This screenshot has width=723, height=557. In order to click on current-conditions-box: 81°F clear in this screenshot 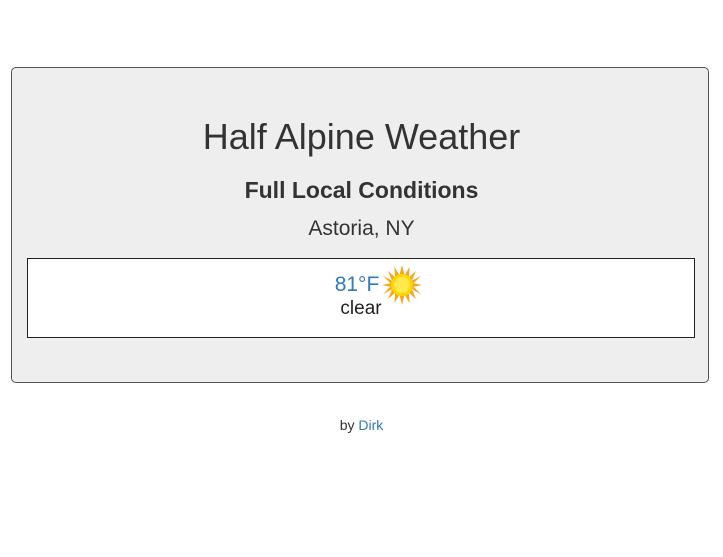, I will do `click(361, 298)`.